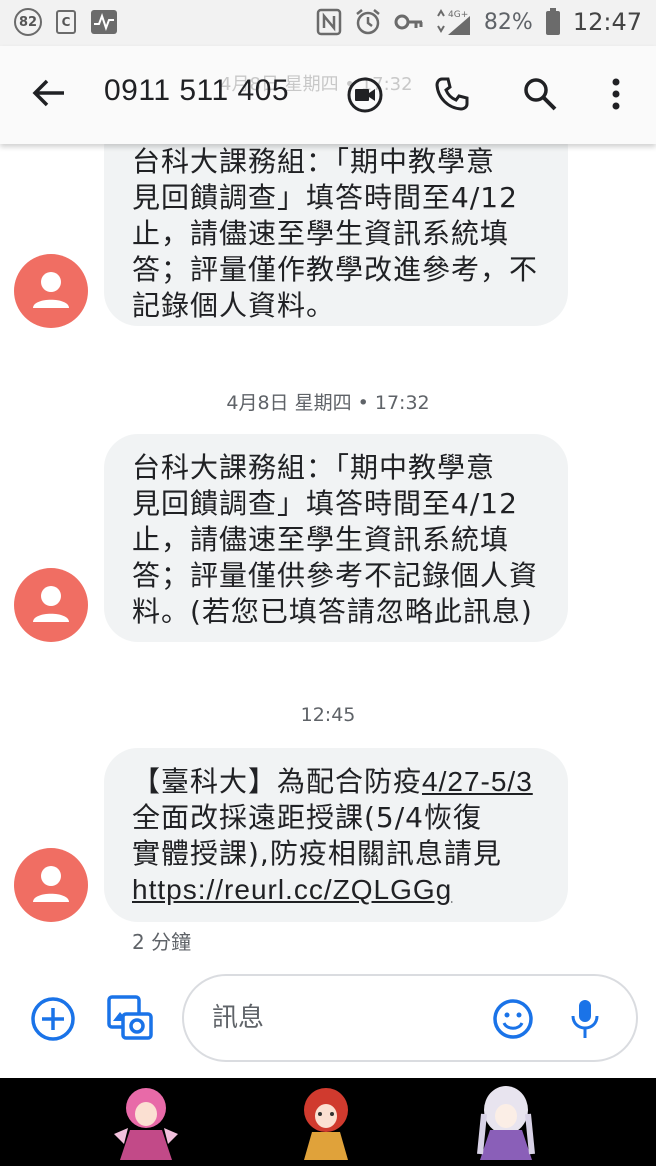  Describe the element at coordinates (365, 95) in the screenshot. I see `video-call-icon` at that location.